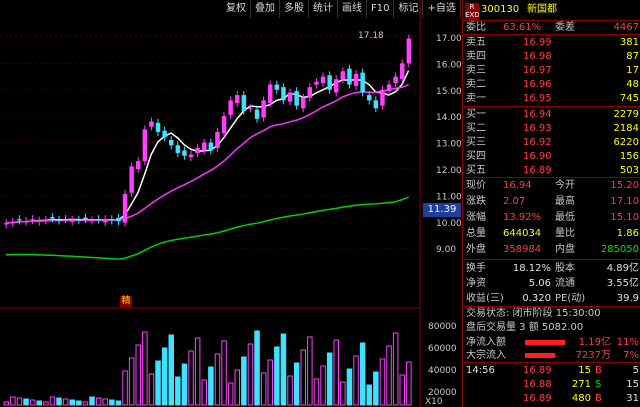 Image resolution: width=640 pixels, height=407 pixels. I want to click on stat-value: 17.10, so click(624, 201).